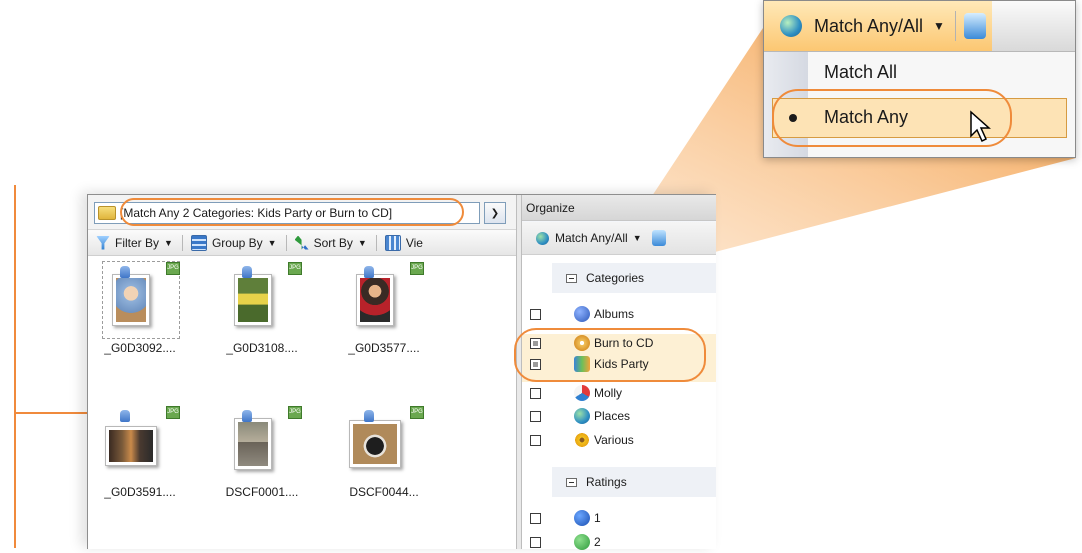  What do you see at coordinates (619, 542) in the screenshot?
I see `tree-item-rating-2: 2` at bounding box center [619, 542].